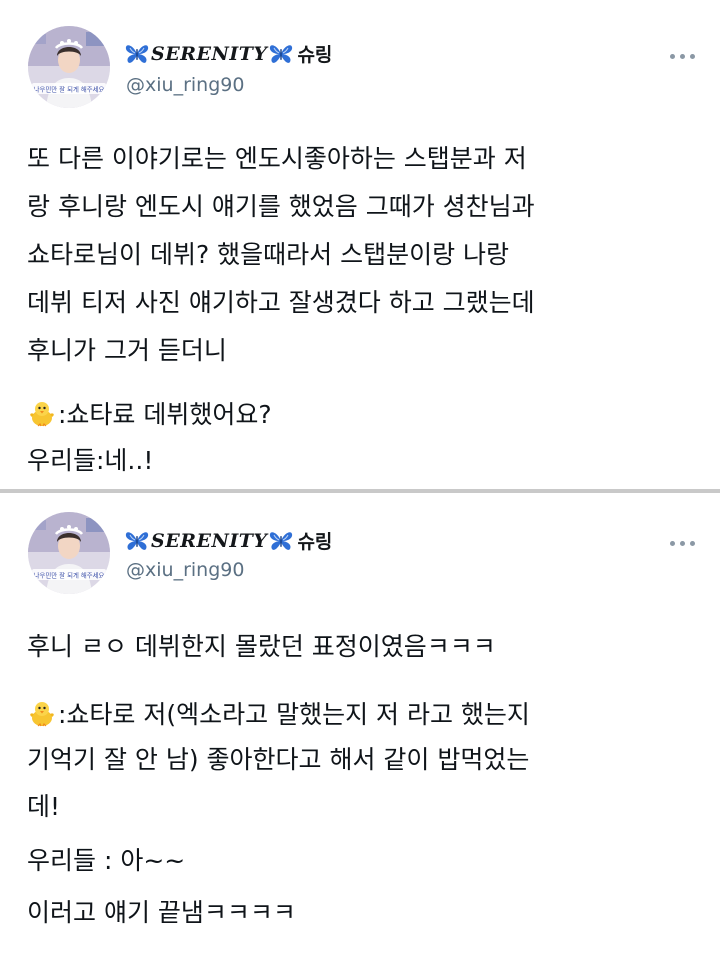  Describe the element at coordinates (161, 912) in the screenshot. I see `tweet-text-line: 이러고 얘기 끝냄ㅋㅋㅋㅋ` at that location.